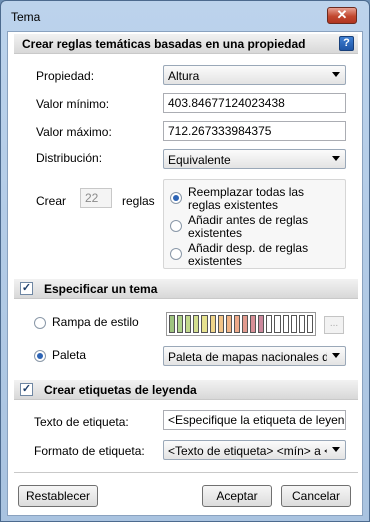 The height and width of the screenshot is (522, 370). What do you see at coordinates (176, 198) in the screenshot?
I see `radio-replace-rules` at bounding box center [176, 198].